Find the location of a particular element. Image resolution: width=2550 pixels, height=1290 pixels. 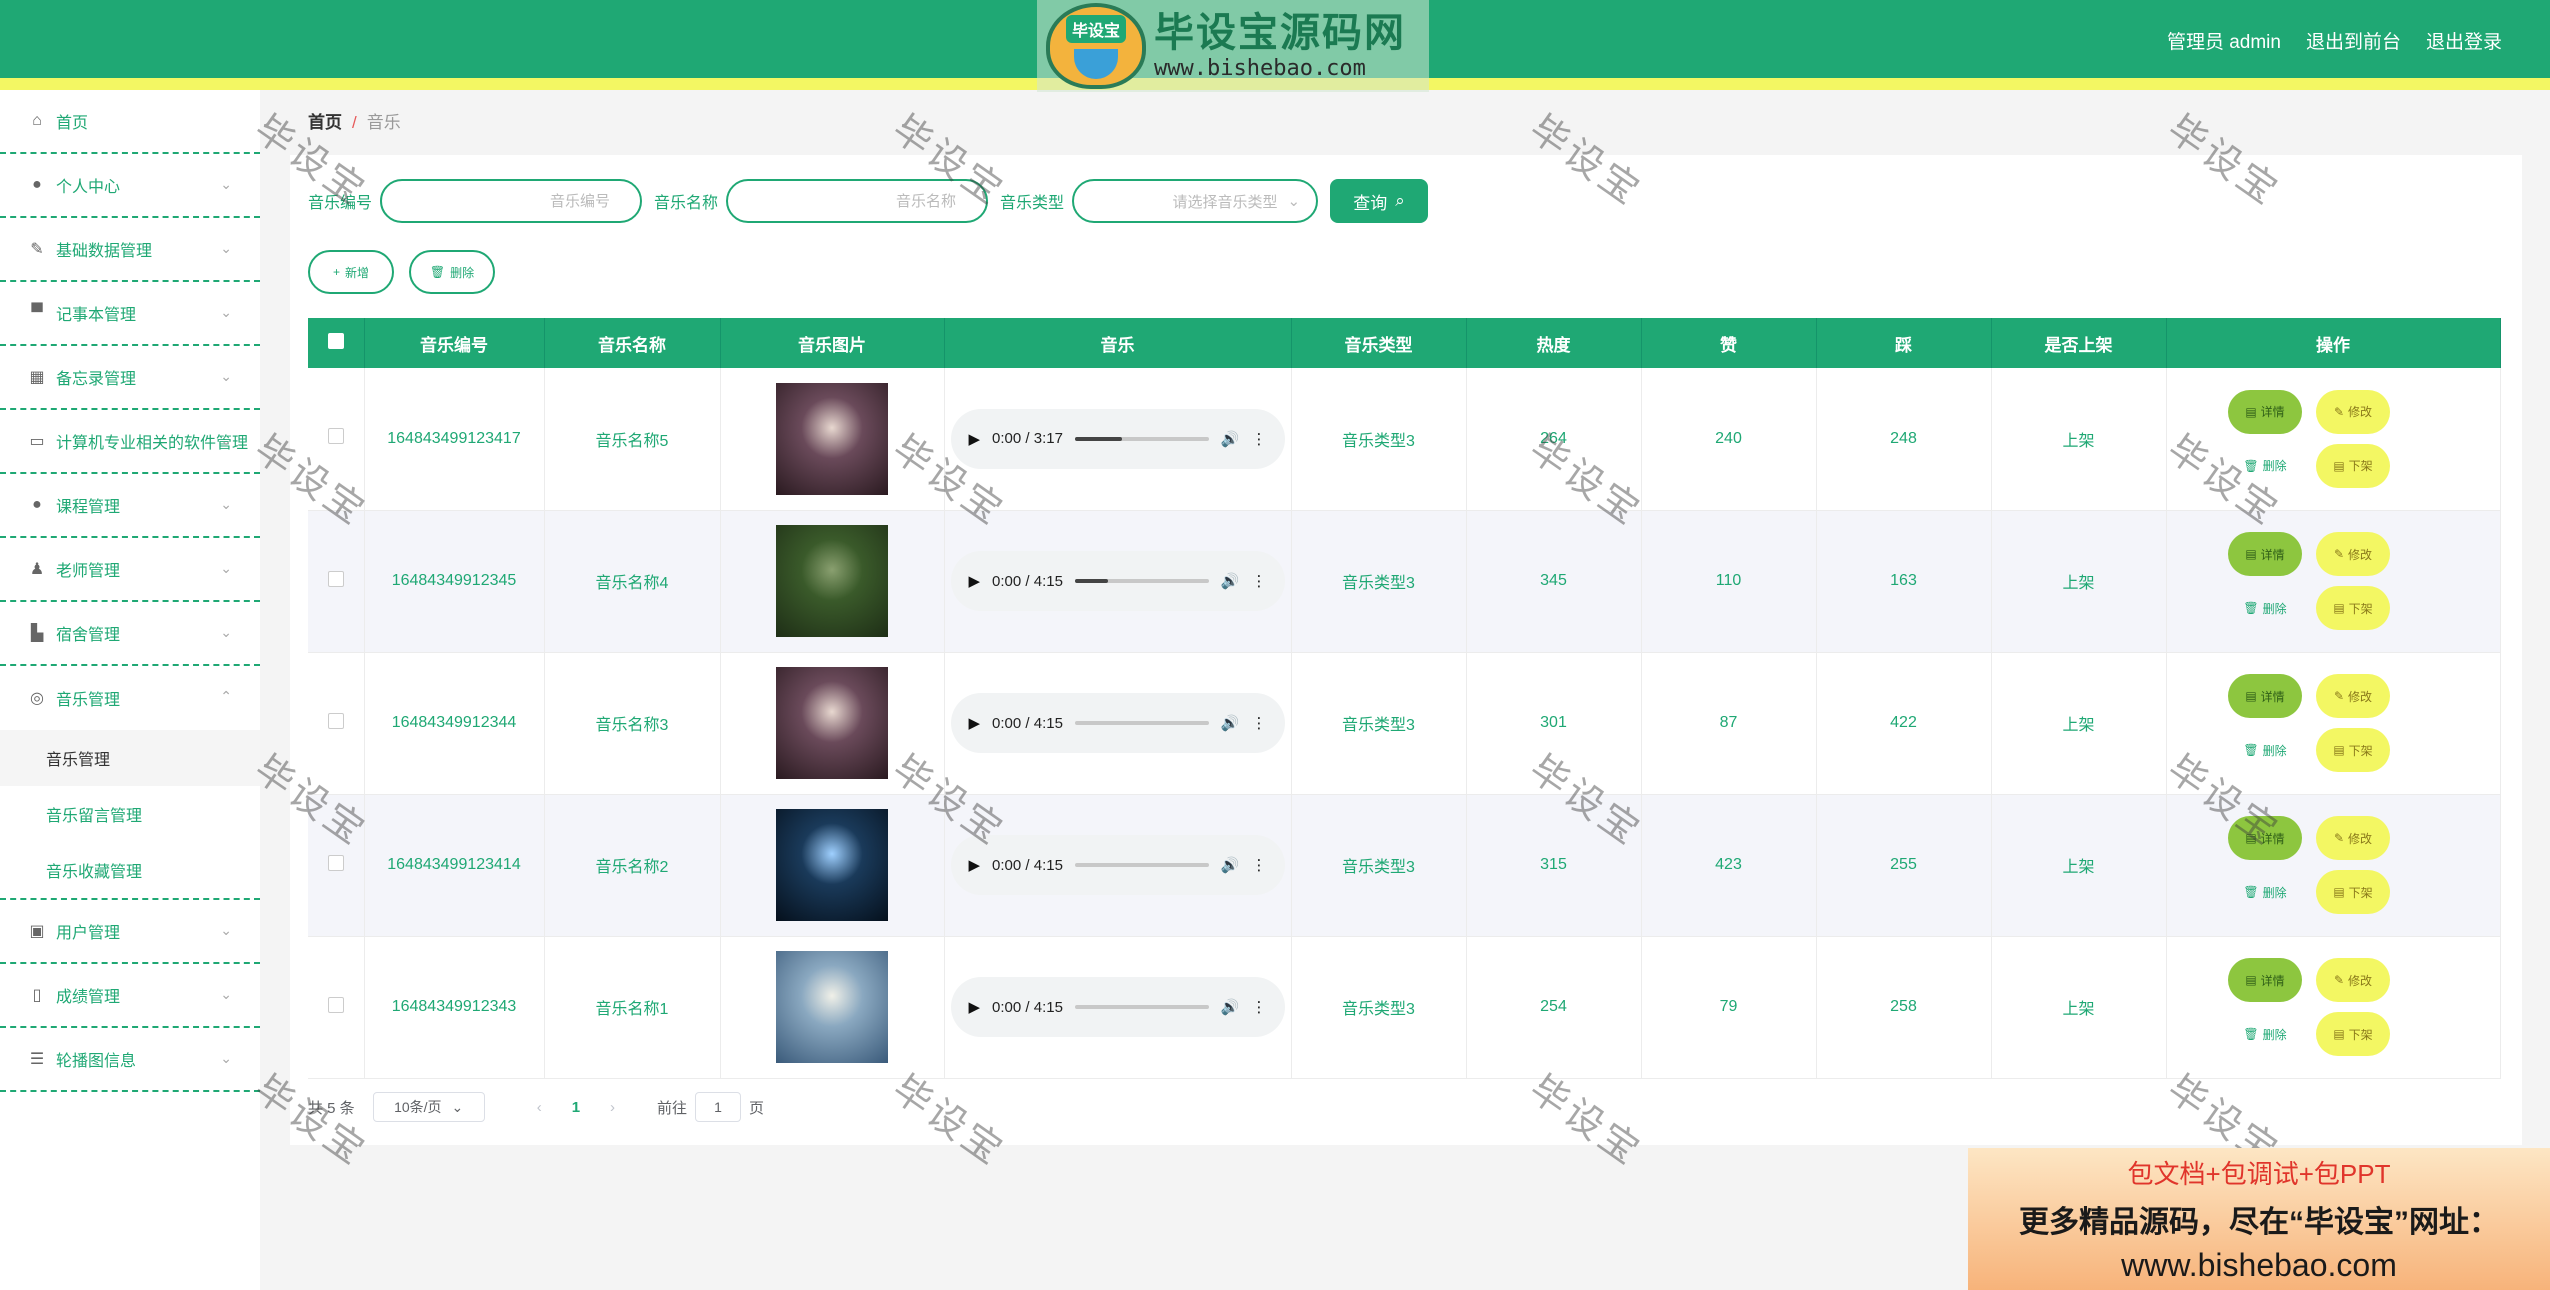

trash-icon: 🗑 is located at coordinates (437, 272).